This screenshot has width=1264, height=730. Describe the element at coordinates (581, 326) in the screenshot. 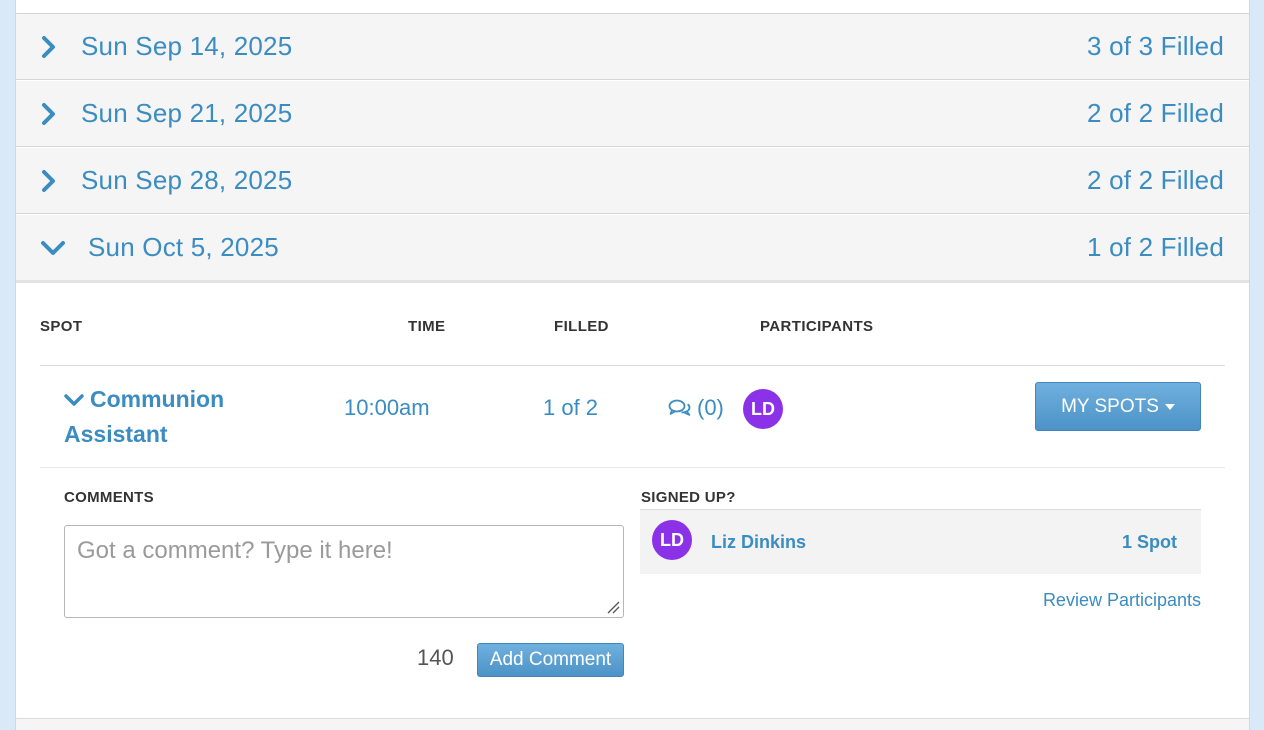

I see `header-filled: FILLED` at that location.